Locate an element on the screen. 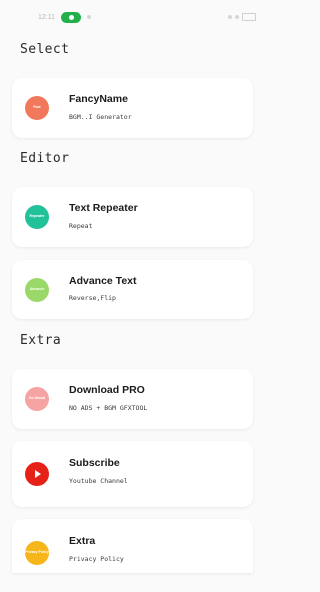 The image size is (320, 592). card-title: Extra is located at coordinates (82, 541).